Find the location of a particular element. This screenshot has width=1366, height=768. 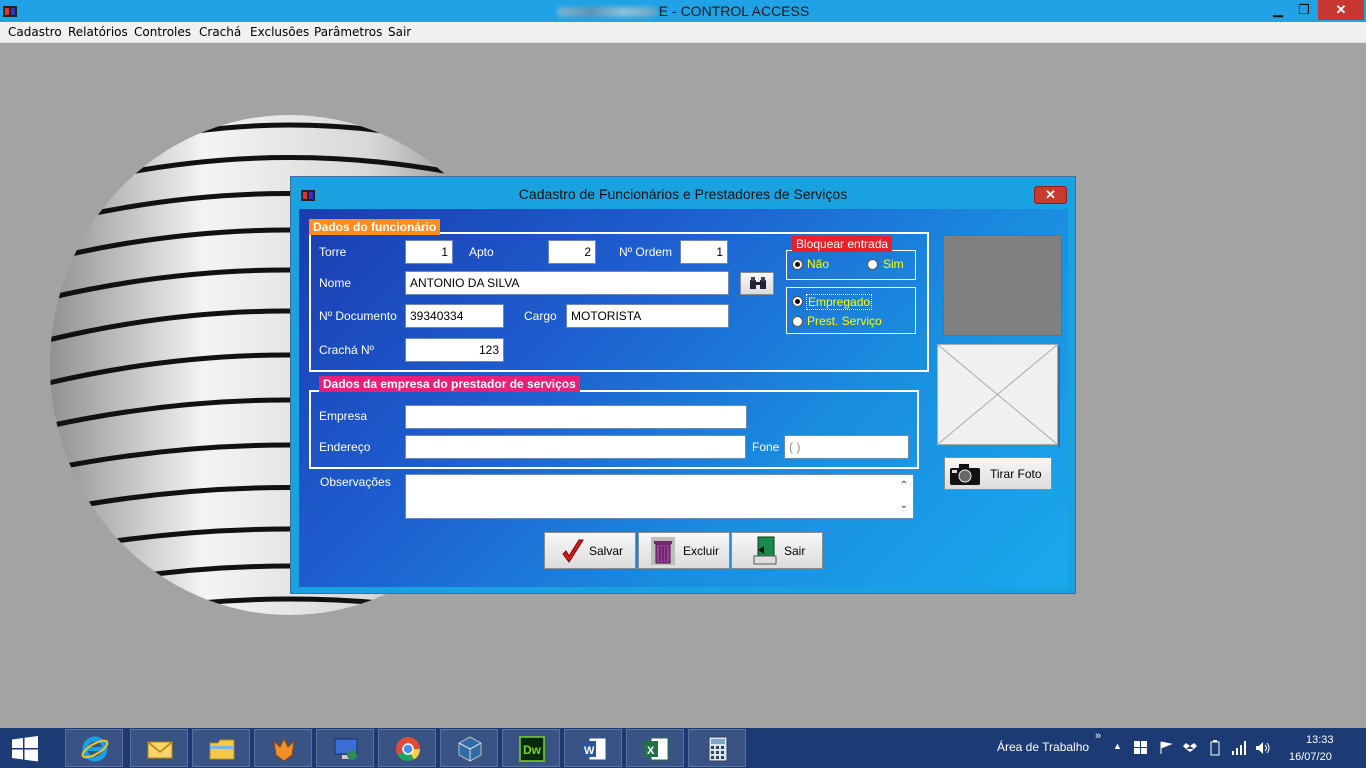

torre-field: 1 is located at coordinates (429, 252).